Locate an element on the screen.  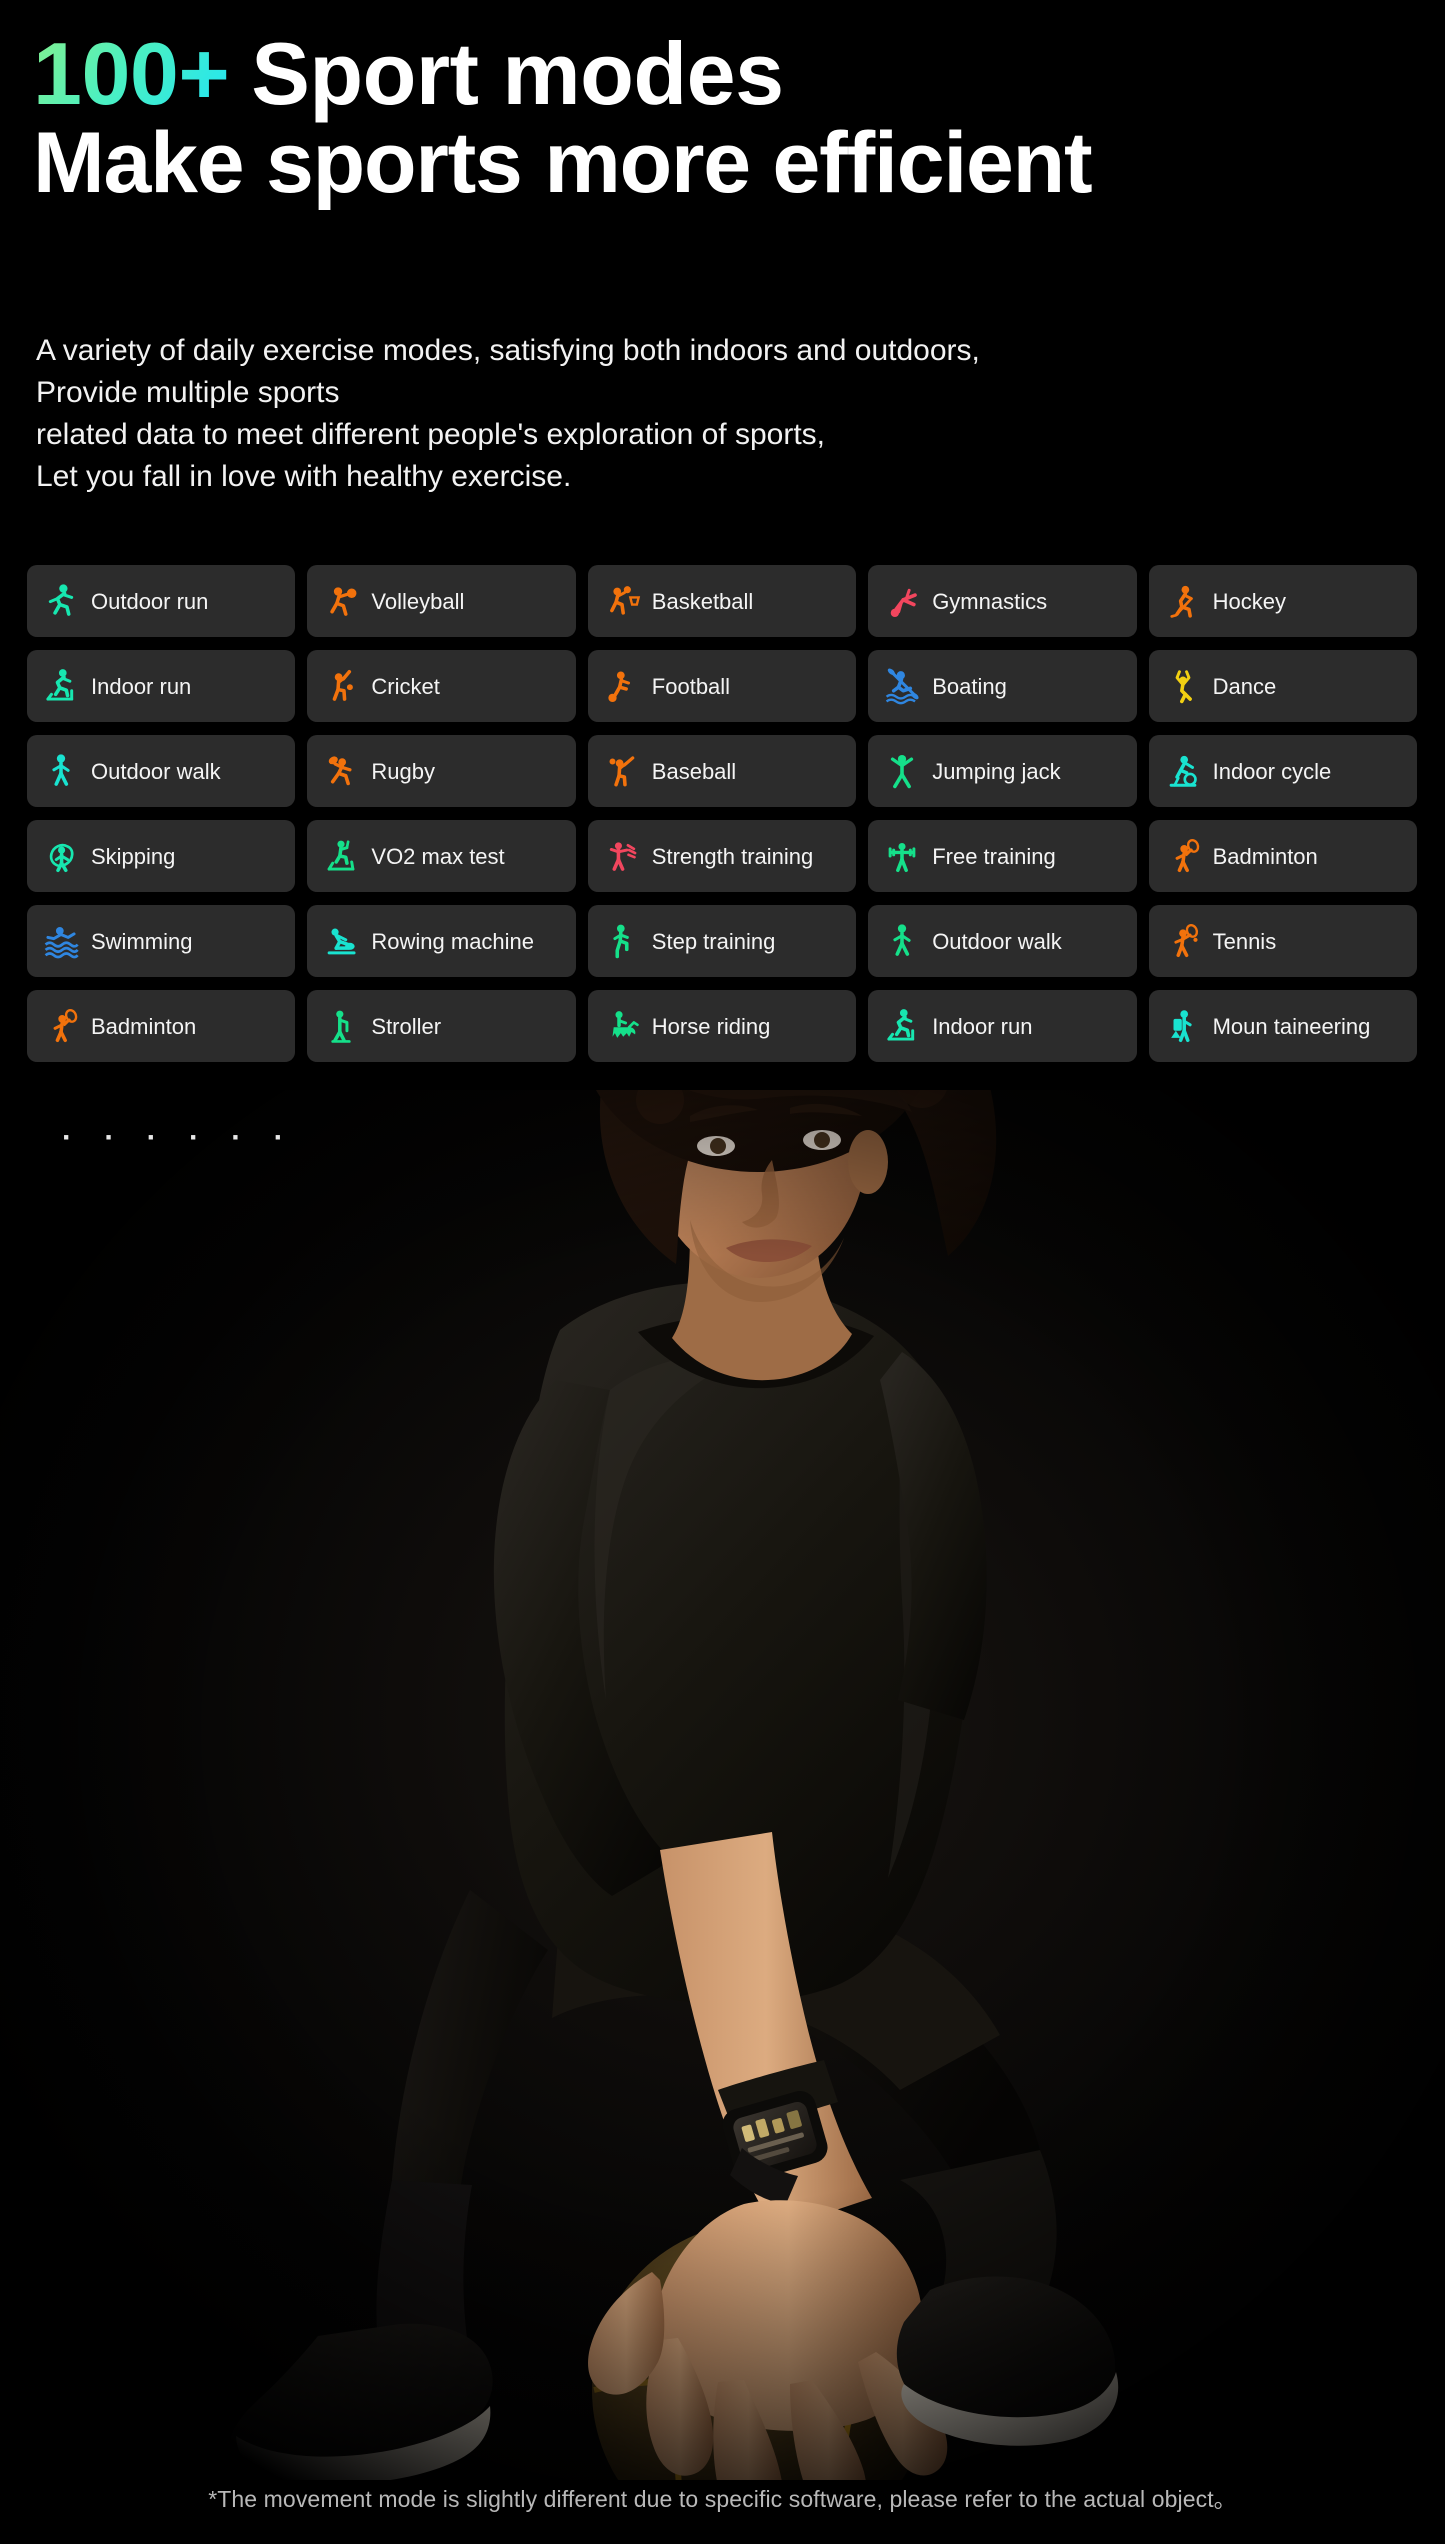
sport-mode-label: Volleyball is located at coordinates (418, 601).